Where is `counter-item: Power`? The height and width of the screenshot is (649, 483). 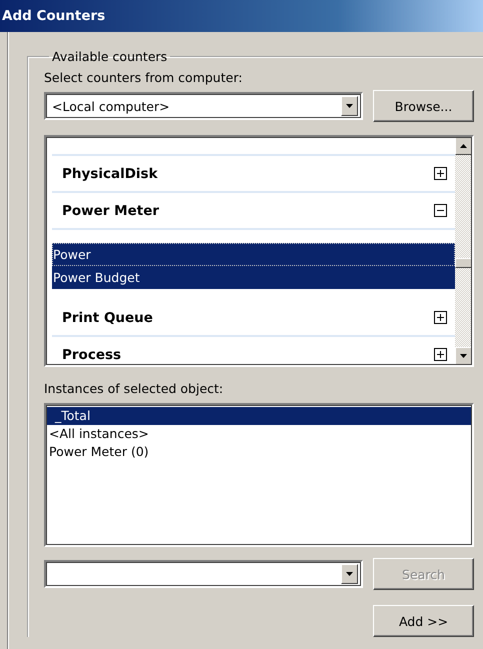 counter-item: Power is located at coordinates (253, 254).